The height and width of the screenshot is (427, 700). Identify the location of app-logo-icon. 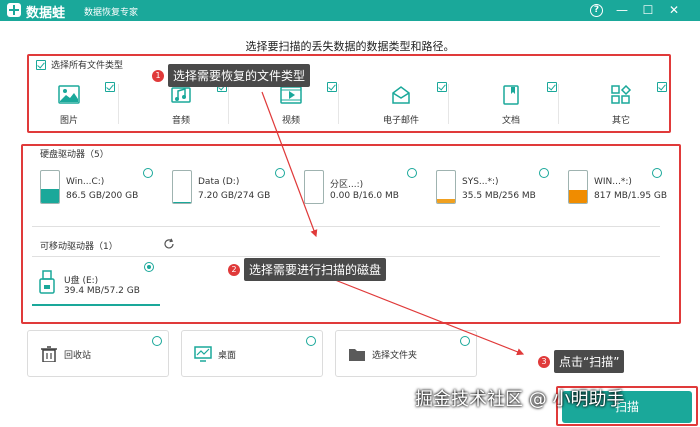
(14, 10).